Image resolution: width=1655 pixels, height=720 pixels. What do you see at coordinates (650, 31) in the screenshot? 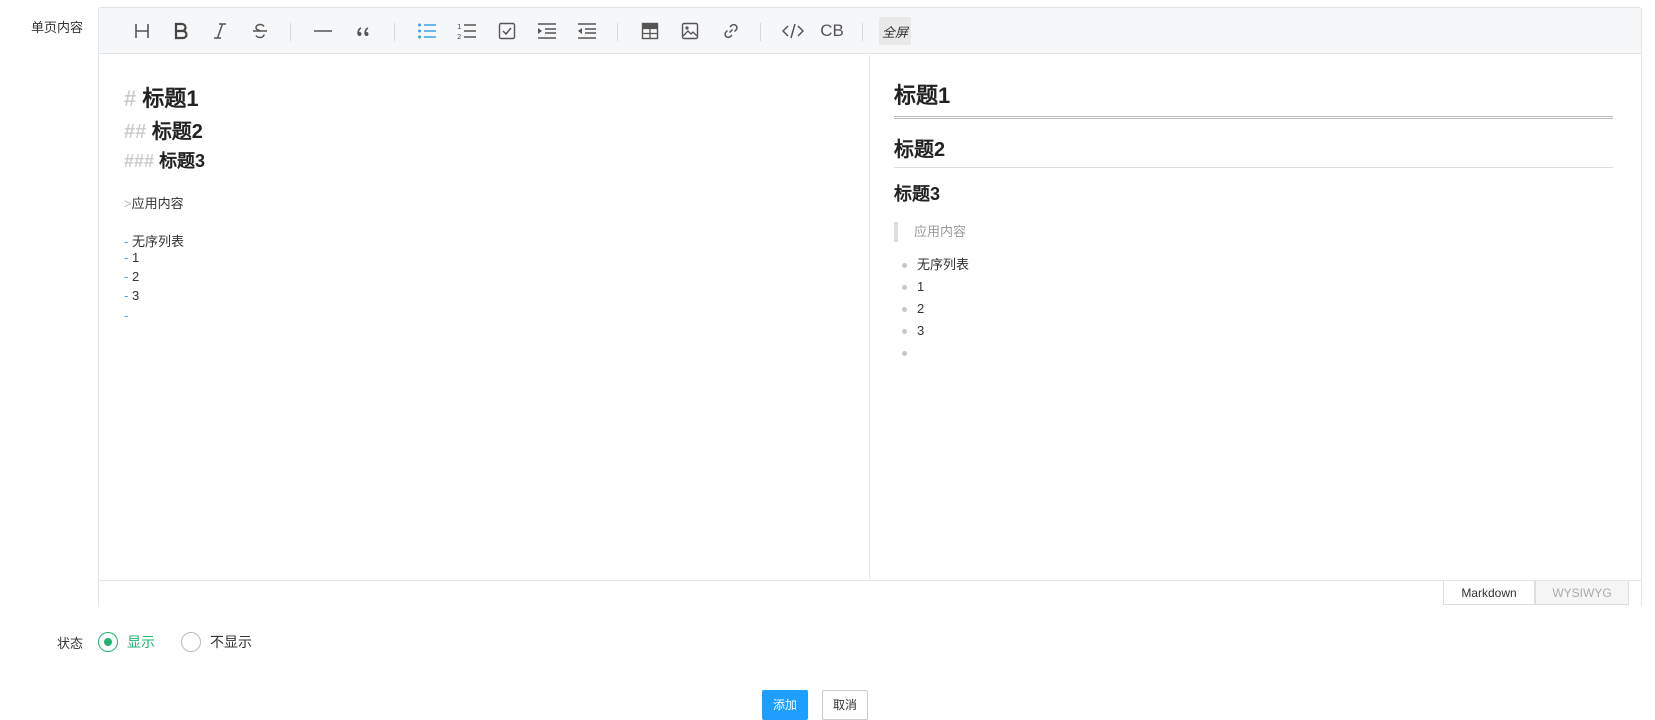
I see `table-icon` at bounding box center [650, 31].